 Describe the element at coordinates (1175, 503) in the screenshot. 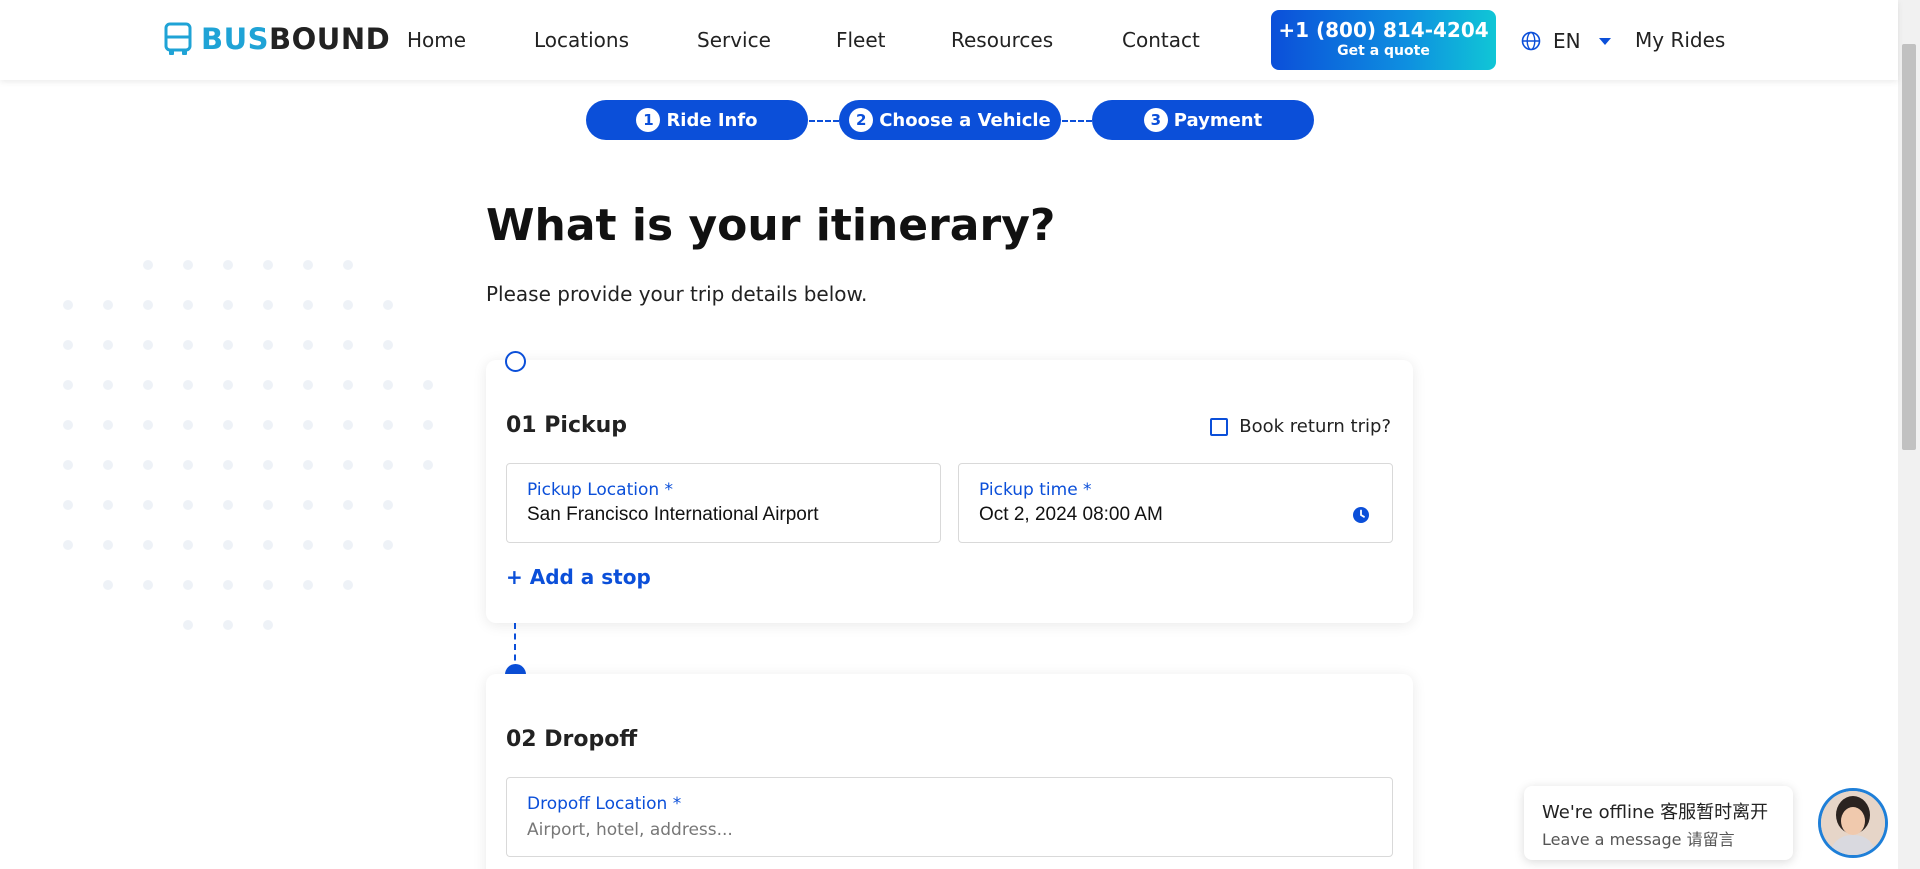

I see `pickup-time-field: Pickup time * Oct 2, 2024 08:00 AM` at that location.